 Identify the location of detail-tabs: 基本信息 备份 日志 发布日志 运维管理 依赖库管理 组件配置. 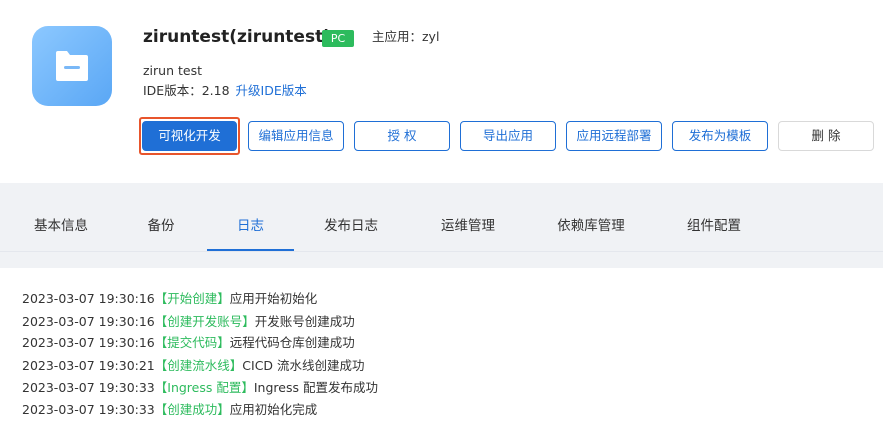
(441, 226).